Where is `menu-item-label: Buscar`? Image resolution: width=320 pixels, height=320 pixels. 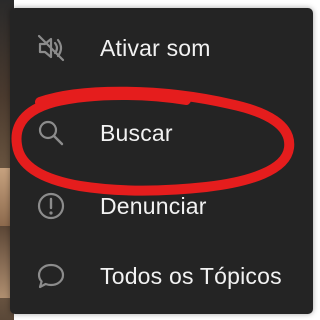 menu-item-label: Buscar is located at coordinates (136, 132).